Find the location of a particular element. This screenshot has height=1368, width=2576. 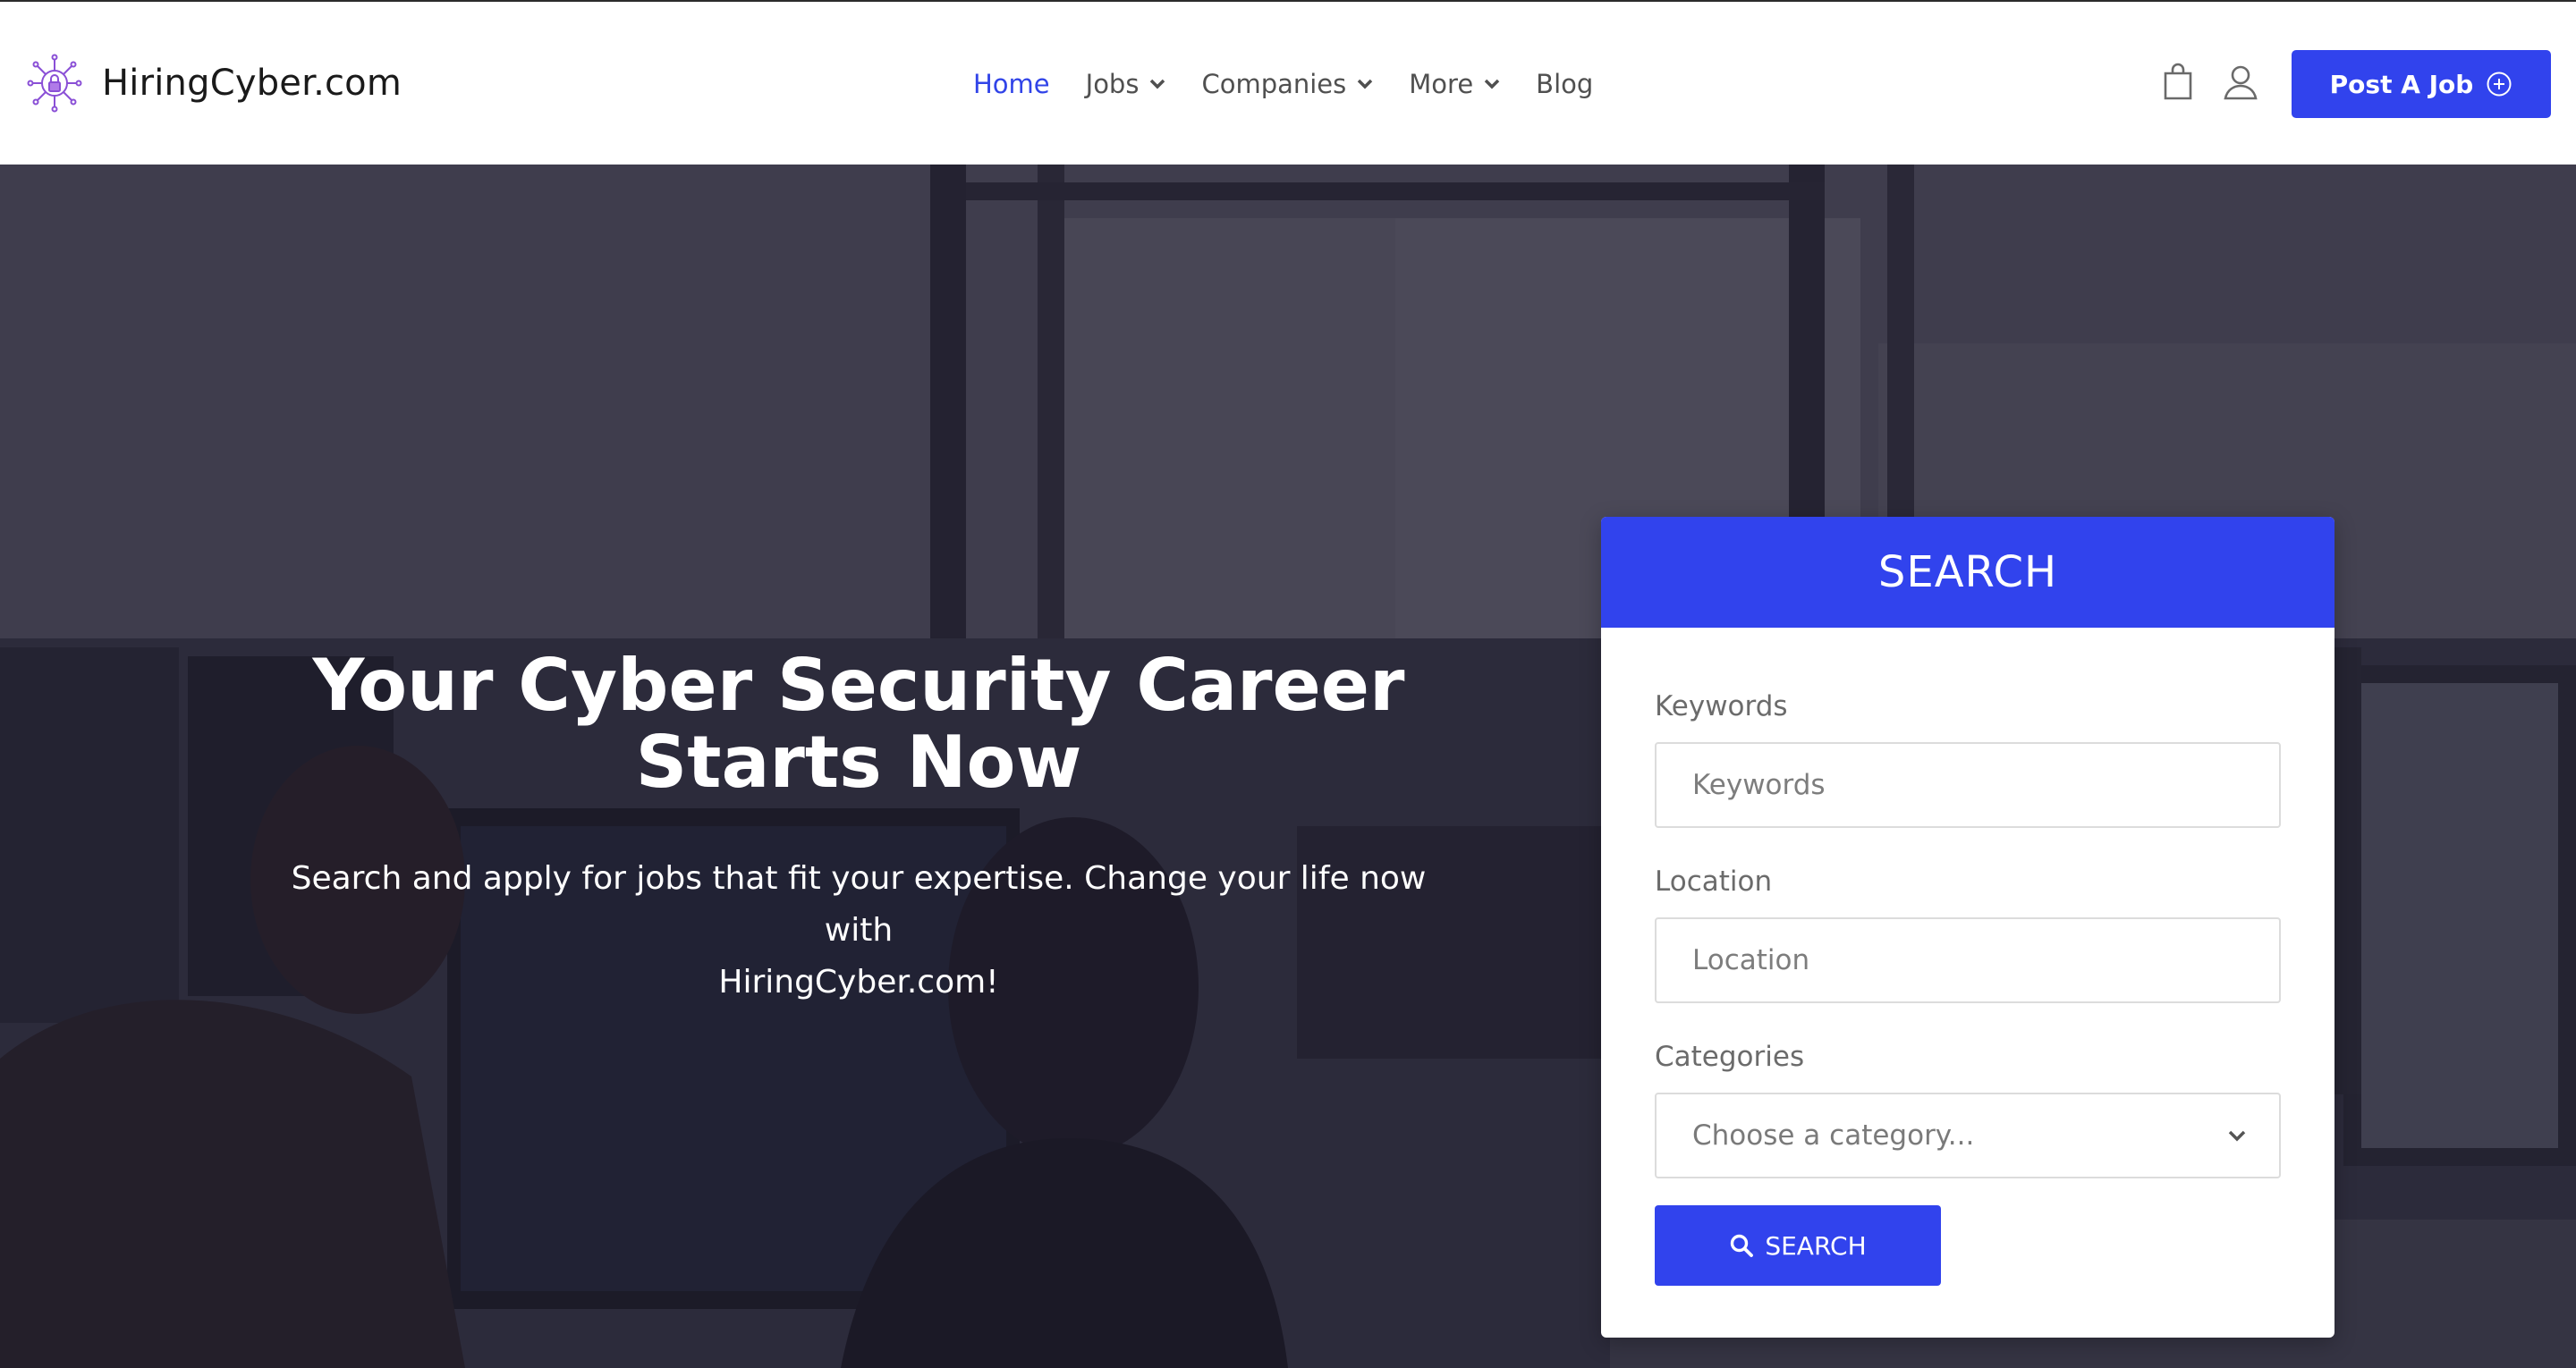

nav-item-companies: Companies is located at coordinates (1287, 84).